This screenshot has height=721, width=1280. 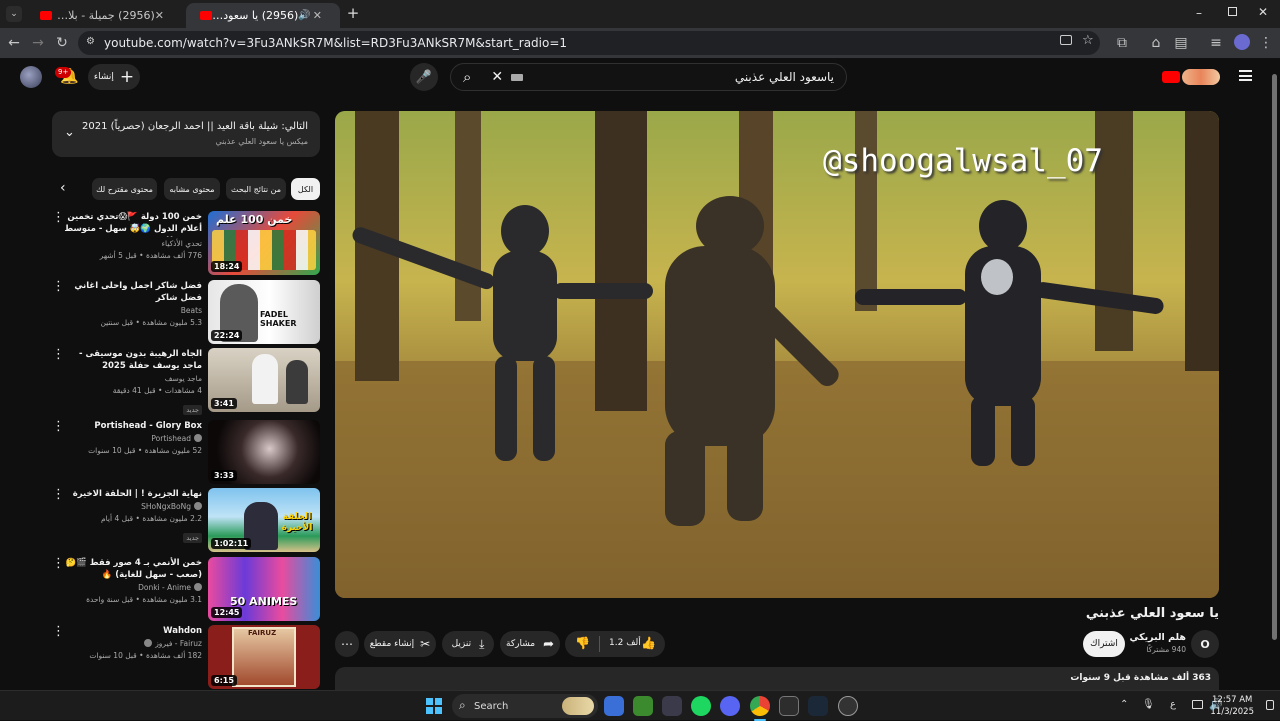 I want to click on extensions-icon: ⧉, so click(x=1122, y=43).